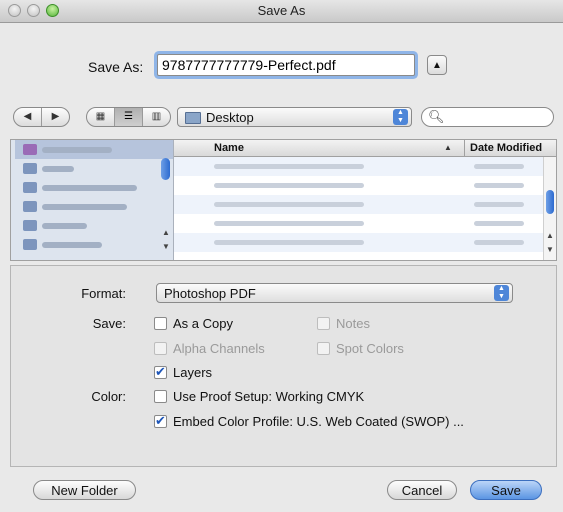  I want to click on search-icon: 🔍︎, so click(436, 116).